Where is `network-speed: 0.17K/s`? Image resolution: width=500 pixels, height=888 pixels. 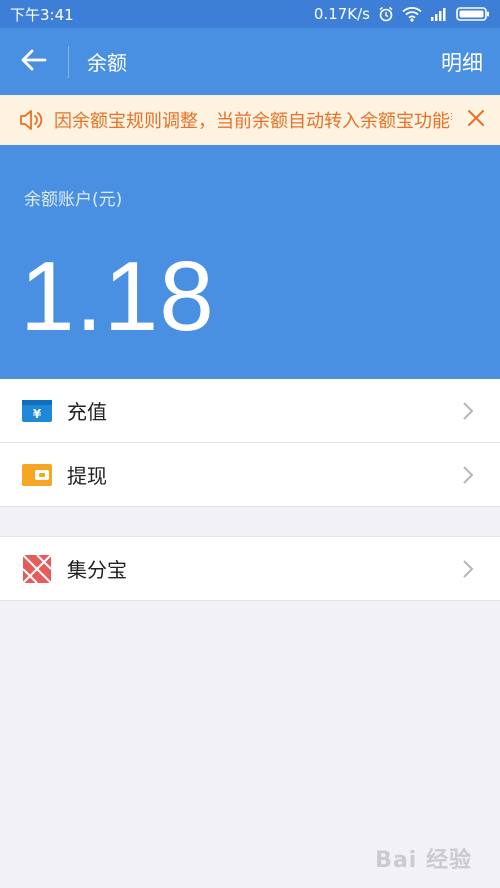
network-speed: 0.17K/s is located at coordinates (341, 14).